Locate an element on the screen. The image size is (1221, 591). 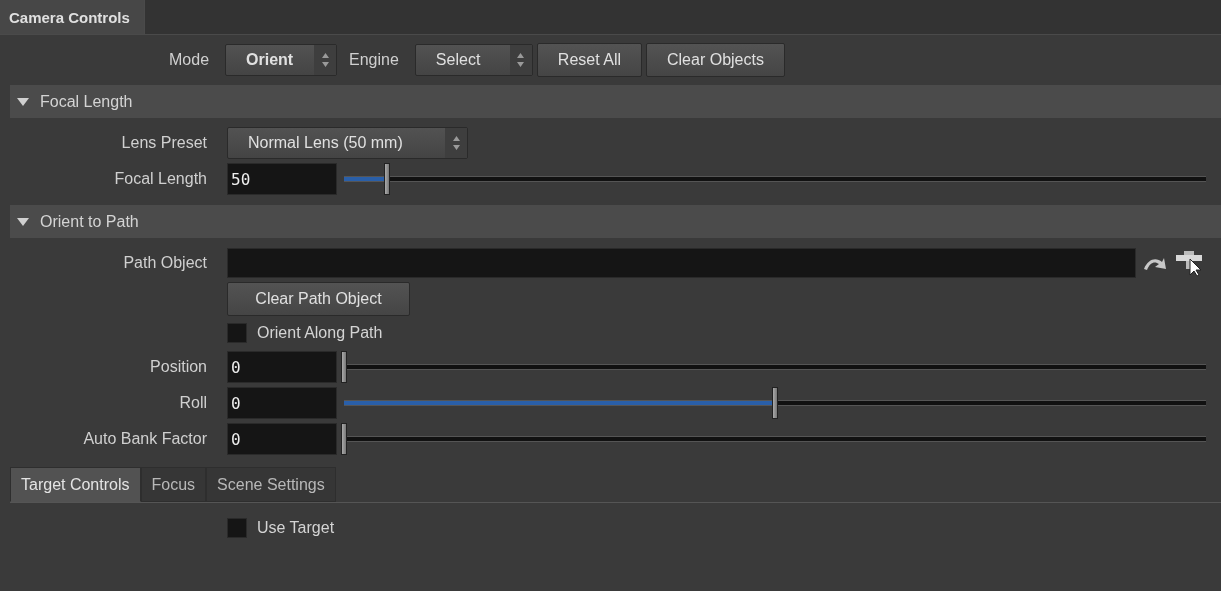
number-field: 50 is located at coordinates (282, 179).